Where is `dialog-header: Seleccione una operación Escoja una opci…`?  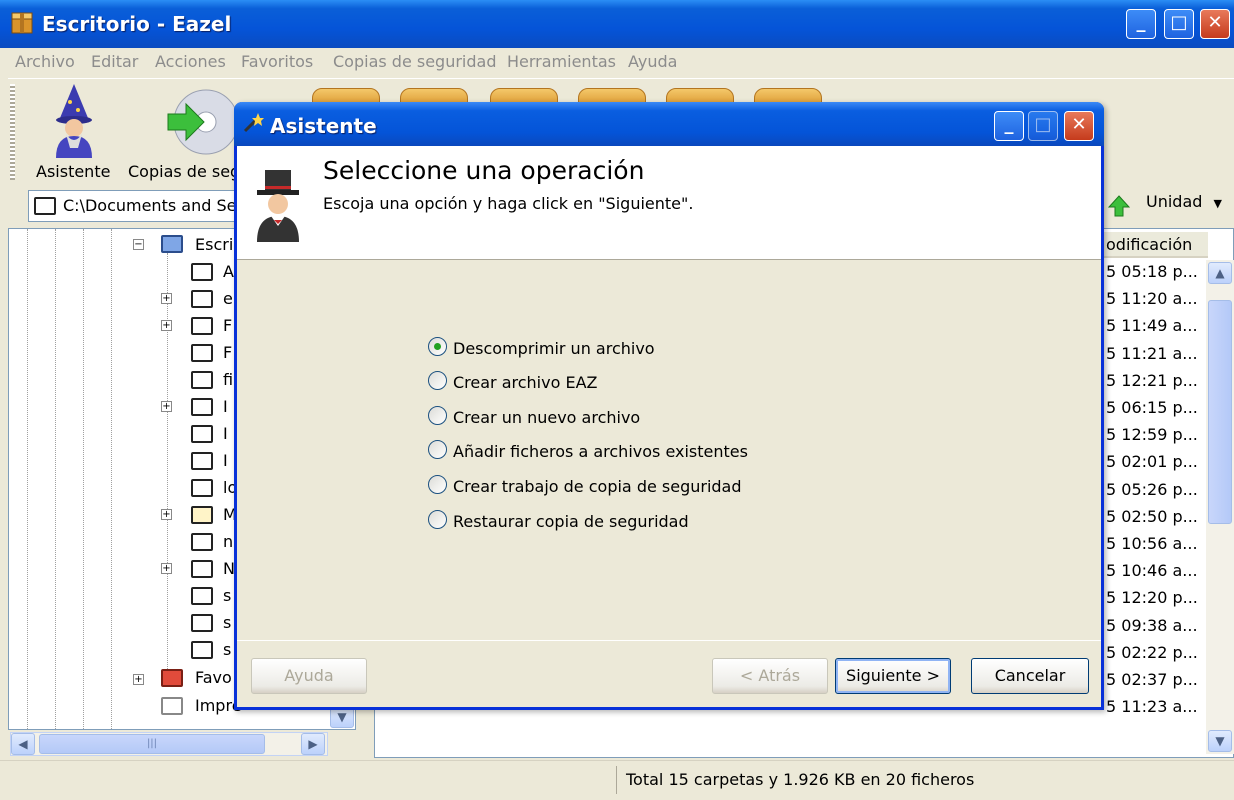
dialog-header: Seleccione una operación Escoja una opci… is located at coordinates (669, 203).